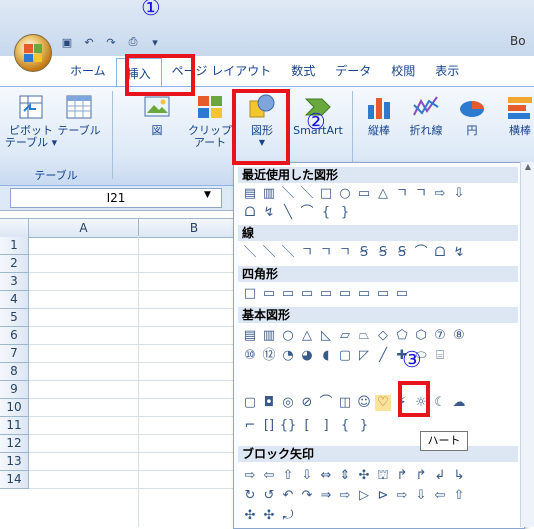 The image size is (534, 529). I want to click on row-header: 7, so click(14, 354).